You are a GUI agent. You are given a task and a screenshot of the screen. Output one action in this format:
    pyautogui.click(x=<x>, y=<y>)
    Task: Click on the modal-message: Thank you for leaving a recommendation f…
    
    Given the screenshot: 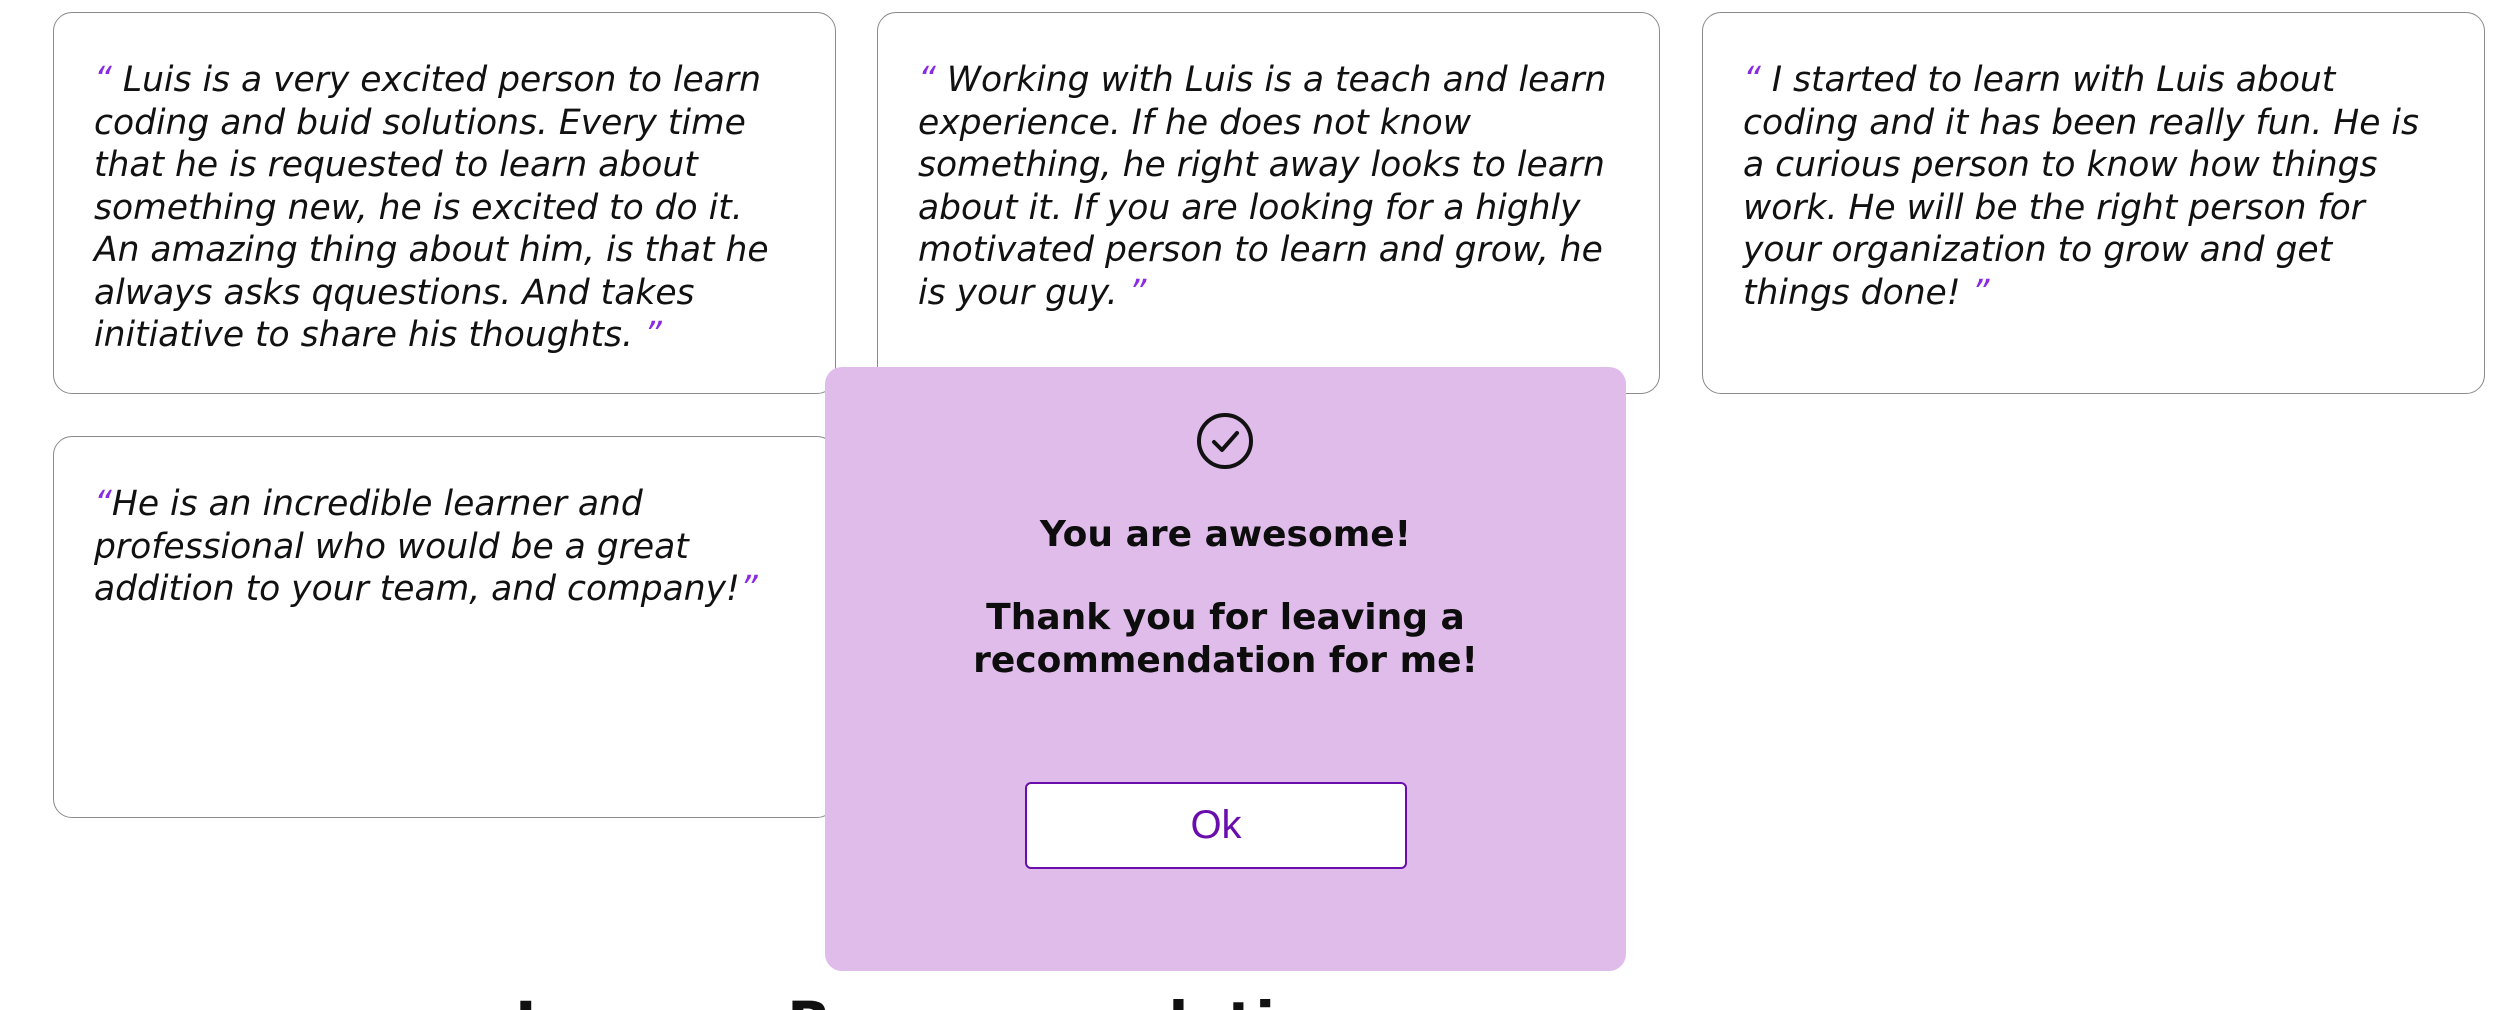 What is the action you would take?
    pyautogui.click(x=1225, y=639)
    